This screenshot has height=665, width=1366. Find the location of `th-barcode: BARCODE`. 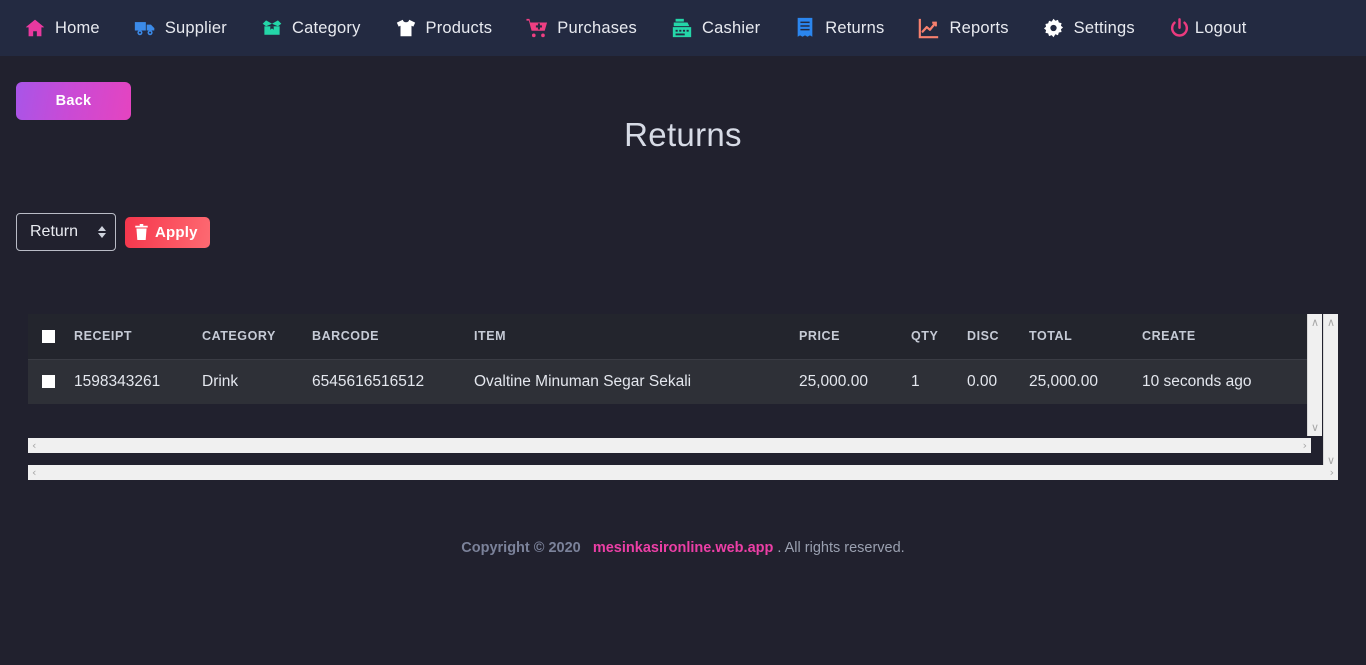

th-barcode: BARCODE is located at coordinates (393, 336).